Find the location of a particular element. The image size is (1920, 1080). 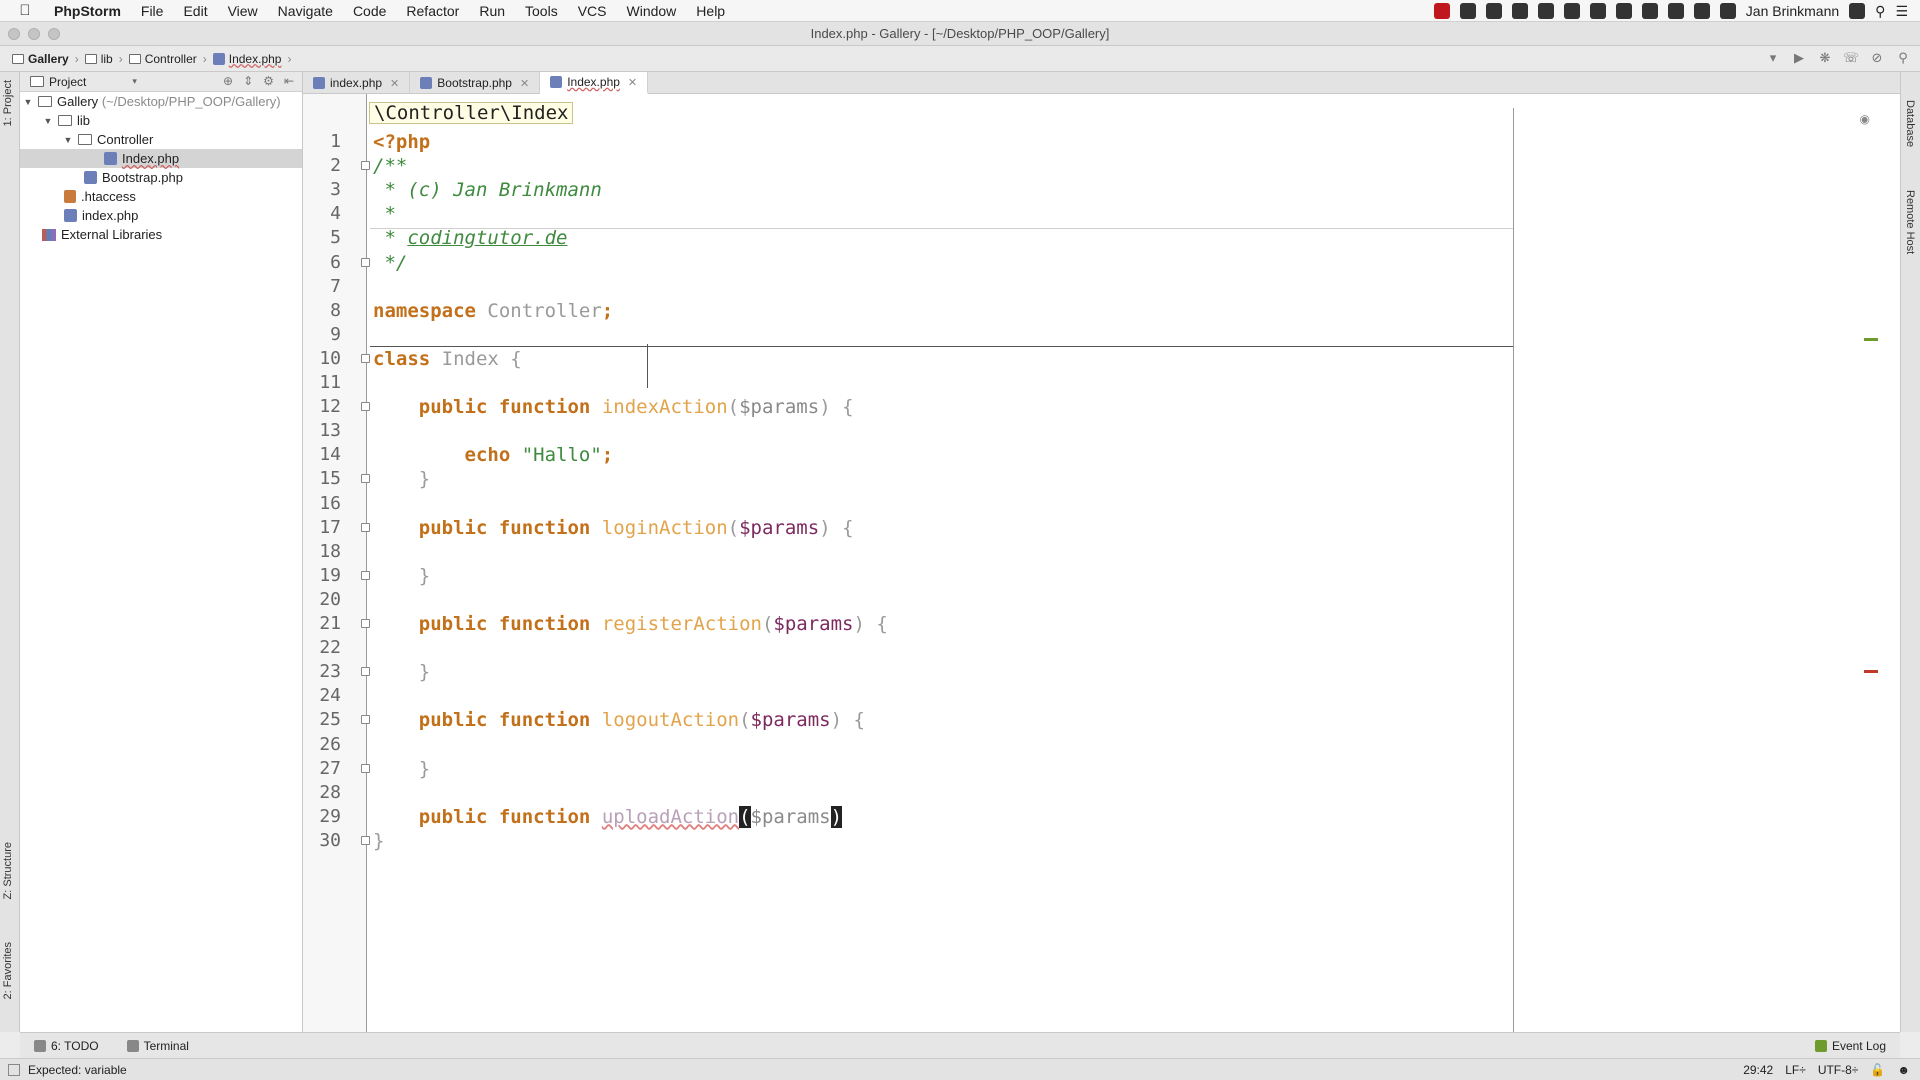

listen-debug-icon: ☏ is located at coordinates (1851, 58).